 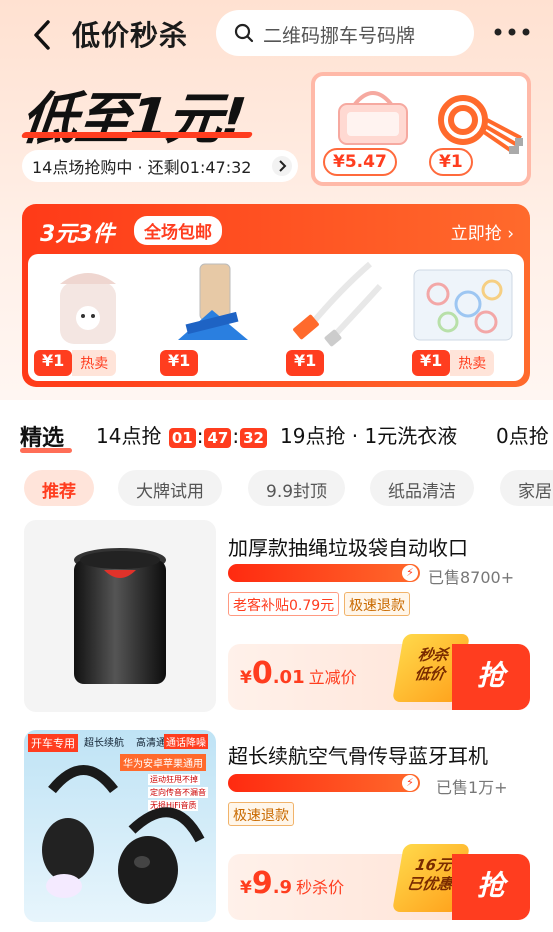 What do you see at coordinates (123, 834) in the screenshot?
I see `earphones-image` at bounding box center [123, 834].